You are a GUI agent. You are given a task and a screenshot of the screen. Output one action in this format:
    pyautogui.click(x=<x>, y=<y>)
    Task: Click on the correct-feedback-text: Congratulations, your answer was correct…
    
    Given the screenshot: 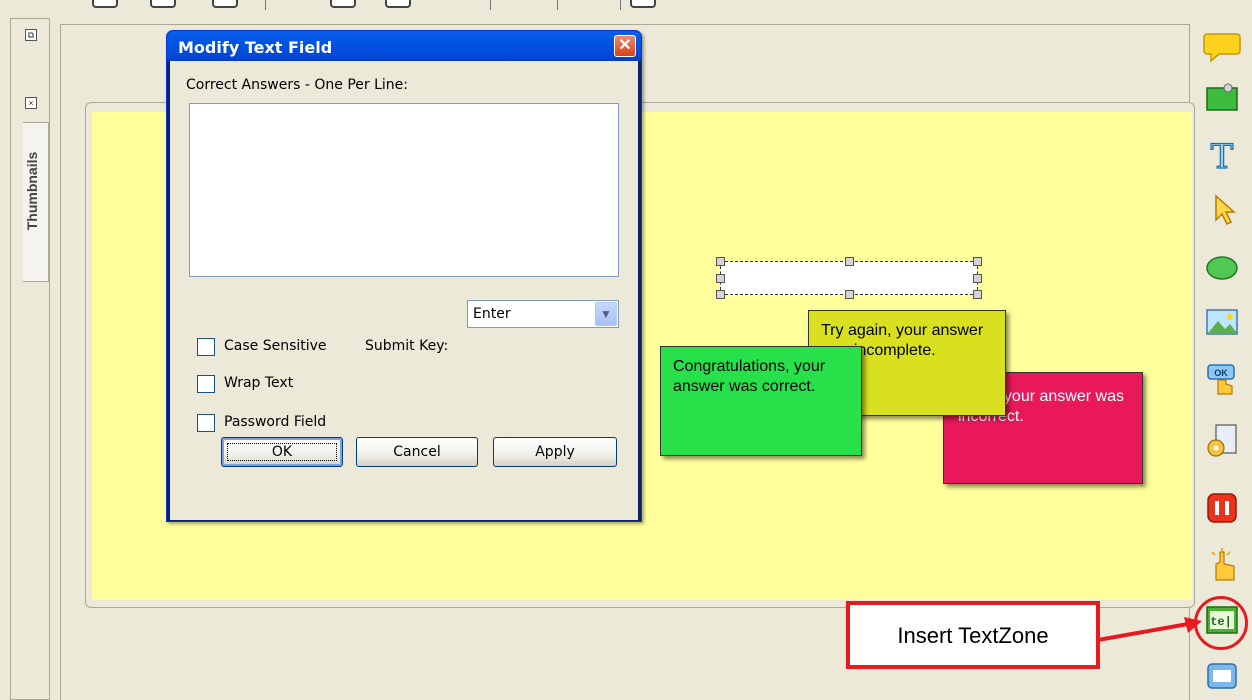 What is the action you would take?
    pyautogui.click(x=749, y=376)
    